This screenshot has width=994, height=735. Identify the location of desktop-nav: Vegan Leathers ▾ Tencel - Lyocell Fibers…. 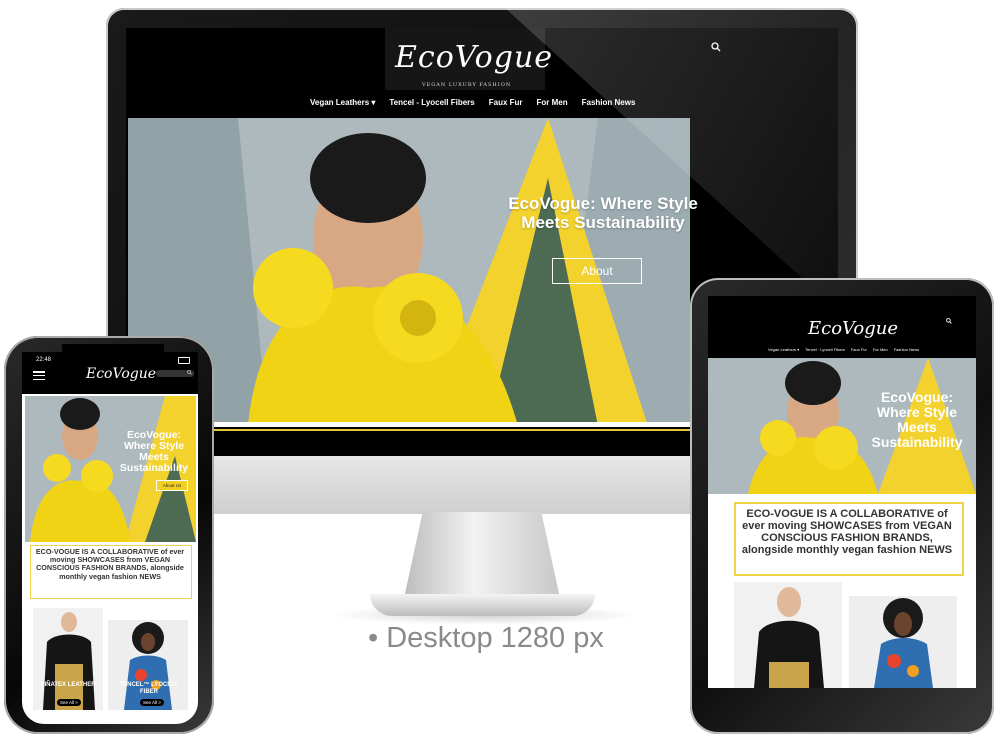
(472, 102).